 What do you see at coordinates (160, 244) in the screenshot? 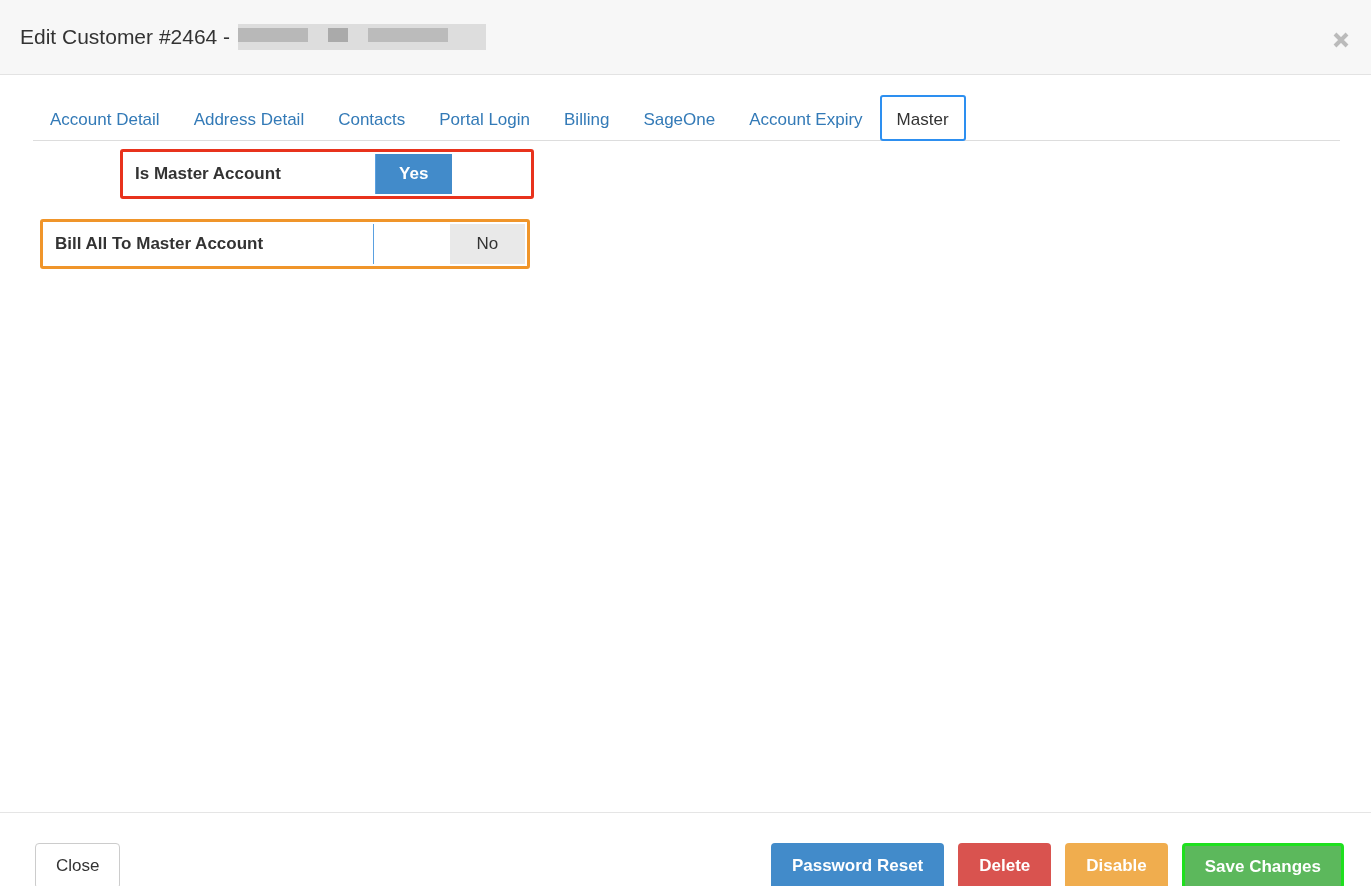
I see `field-label: Bill All To Master Account` at bounding box center [160, 244].